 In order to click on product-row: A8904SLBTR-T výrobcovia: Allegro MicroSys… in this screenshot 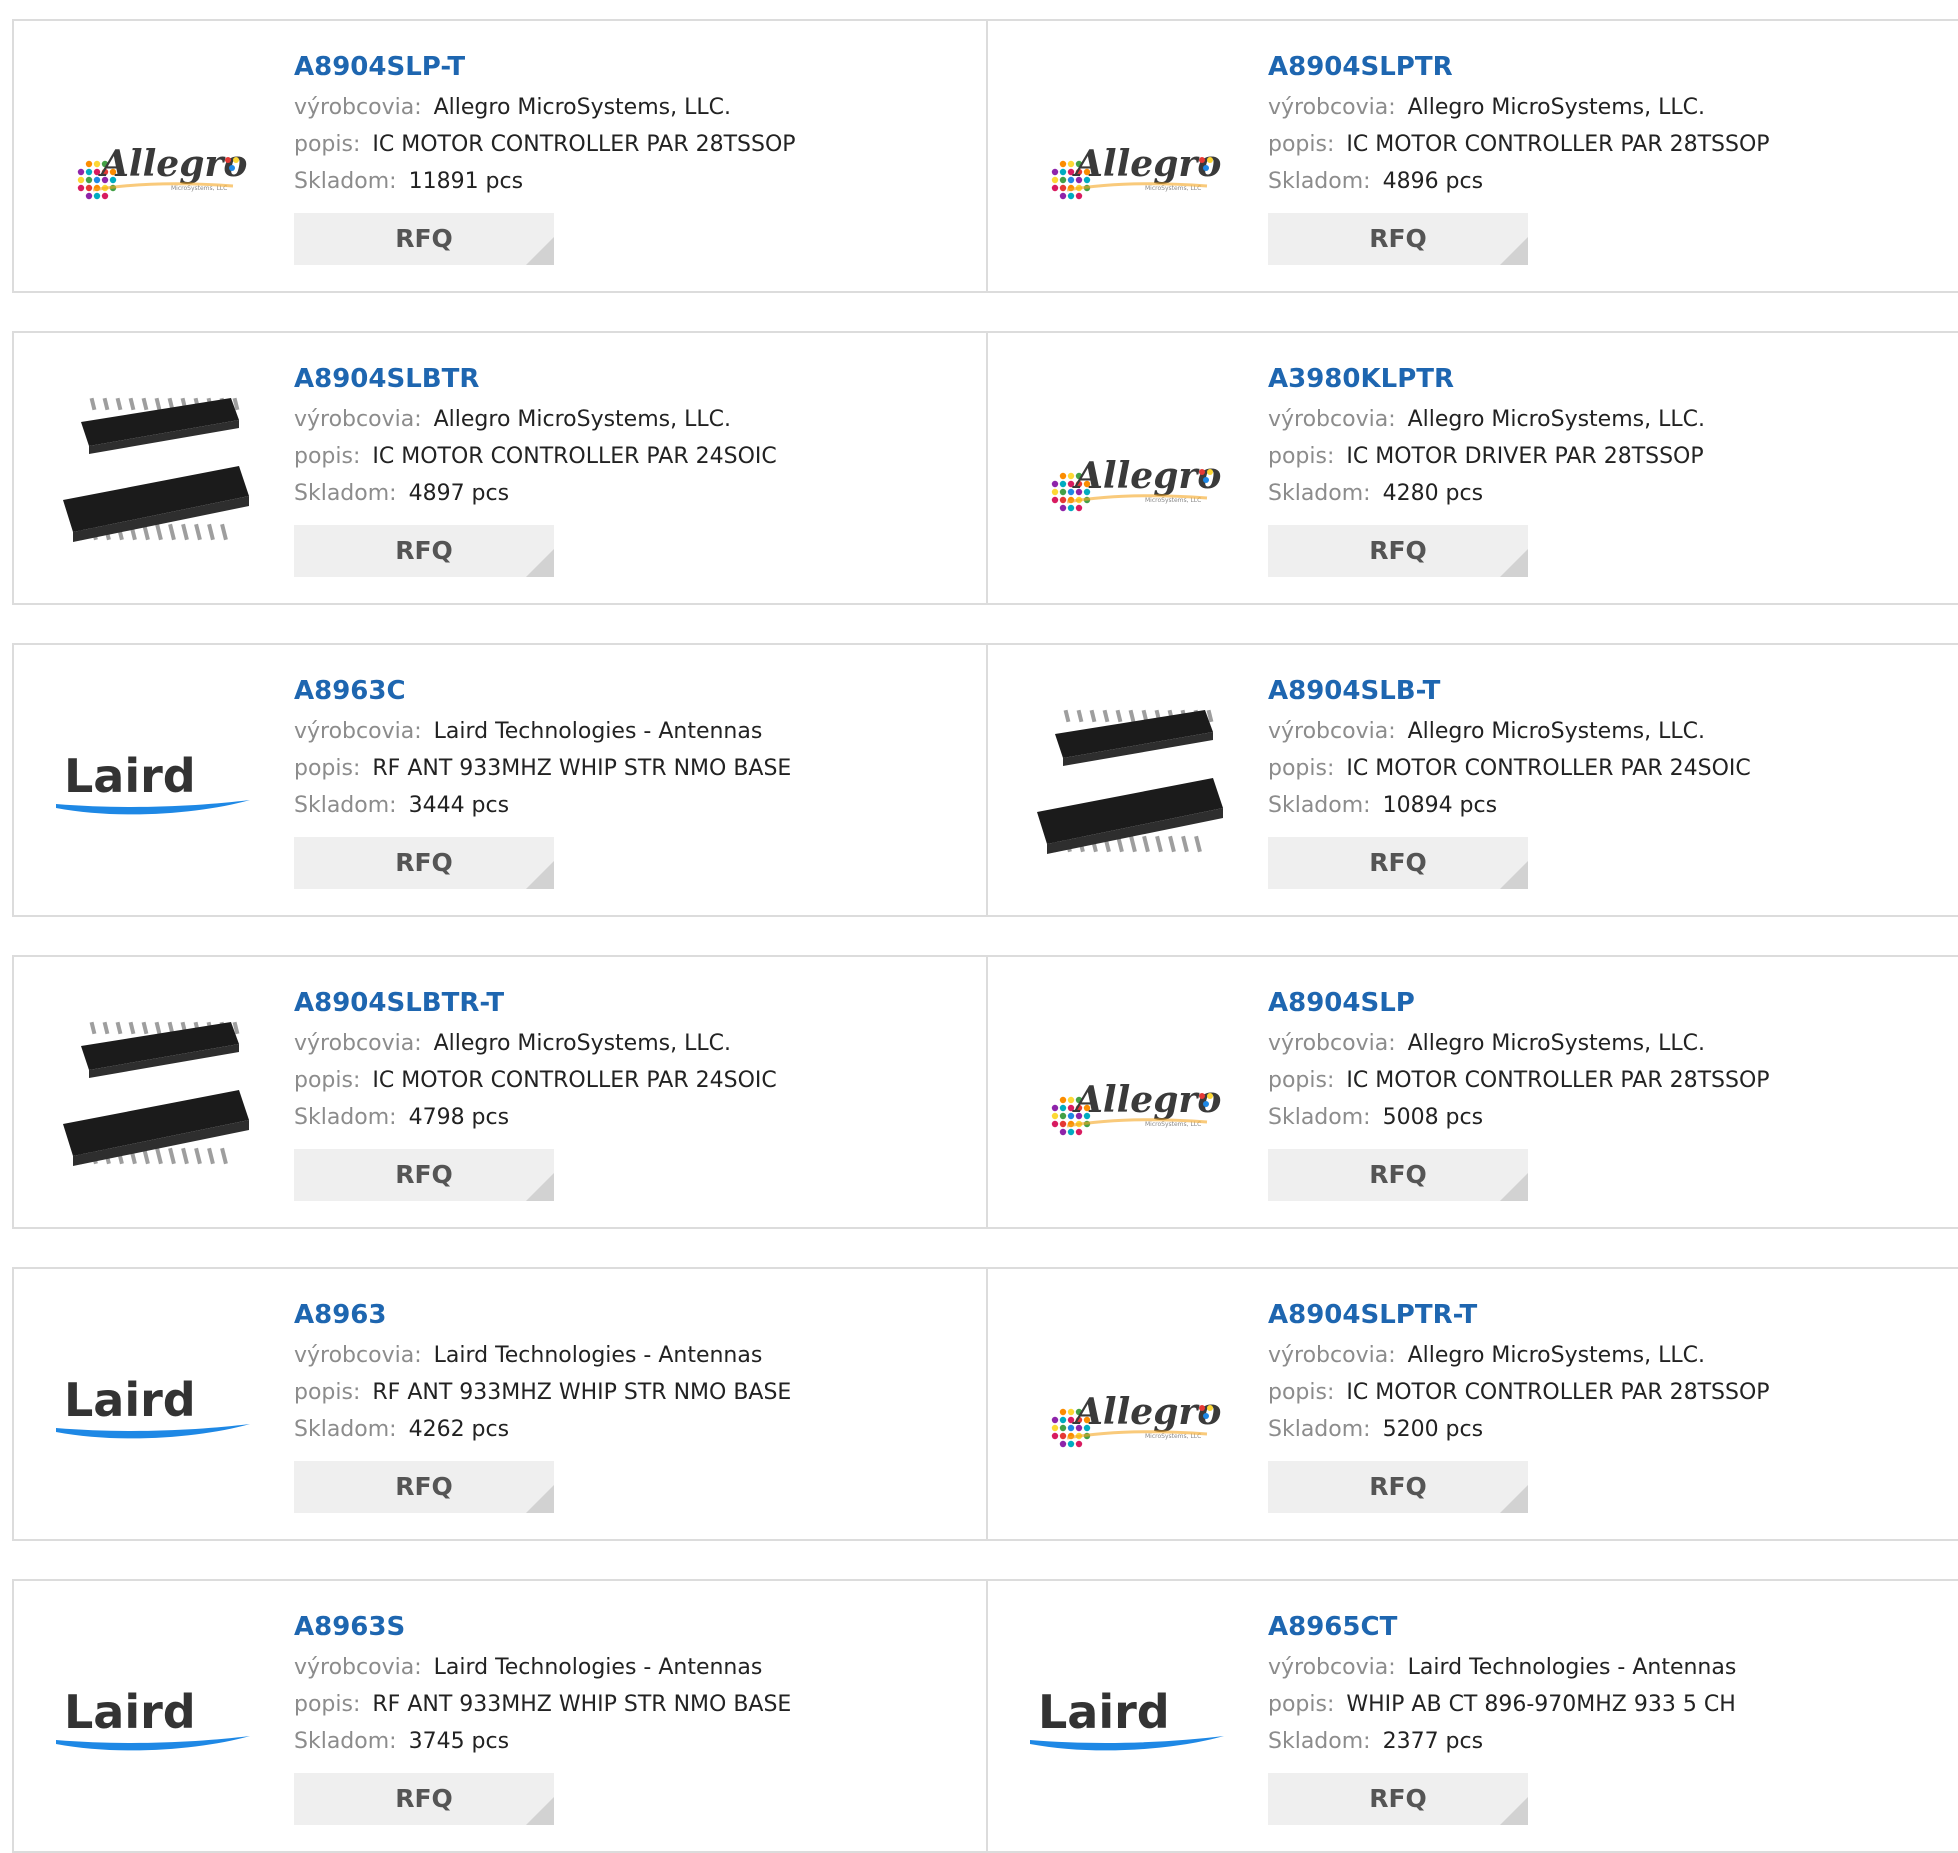, I will do `click(985, 1092)`.